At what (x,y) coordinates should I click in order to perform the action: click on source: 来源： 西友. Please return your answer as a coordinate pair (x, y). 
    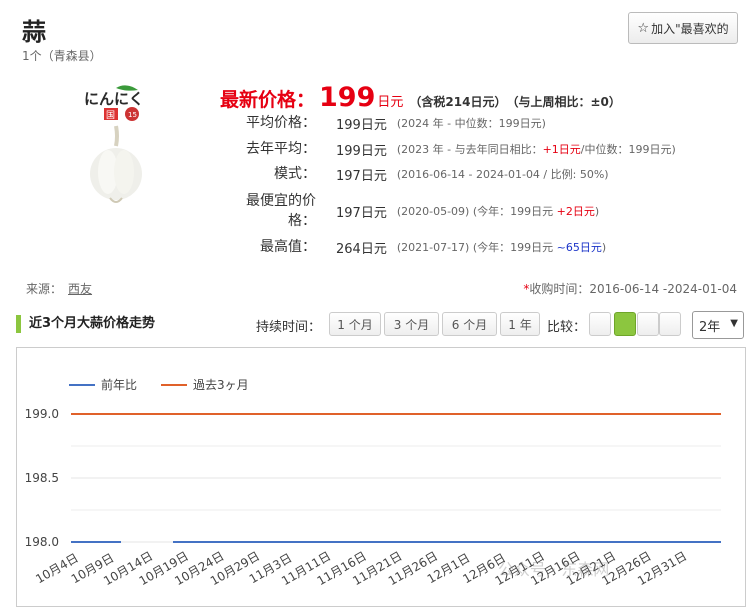
    Looking at the image, I should click on (59, 288).